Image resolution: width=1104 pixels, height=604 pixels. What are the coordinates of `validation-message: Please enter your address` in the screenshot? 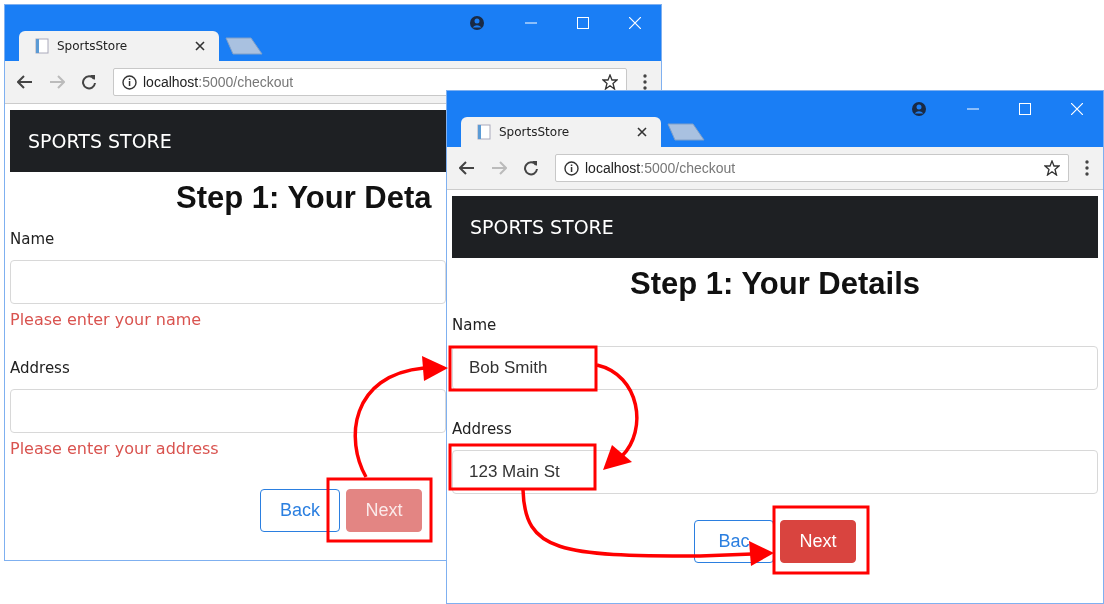 It's located at (115, 448).